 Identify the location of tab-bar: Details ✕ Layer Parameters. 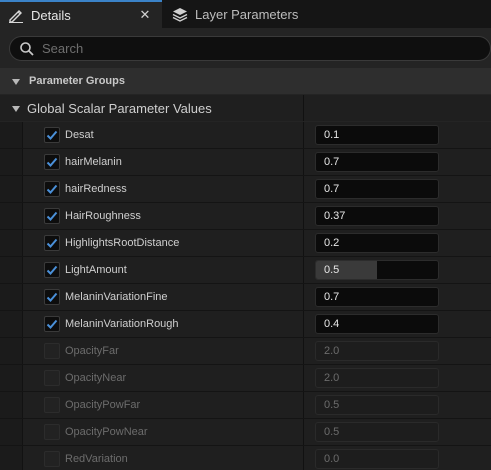
(245, 14).